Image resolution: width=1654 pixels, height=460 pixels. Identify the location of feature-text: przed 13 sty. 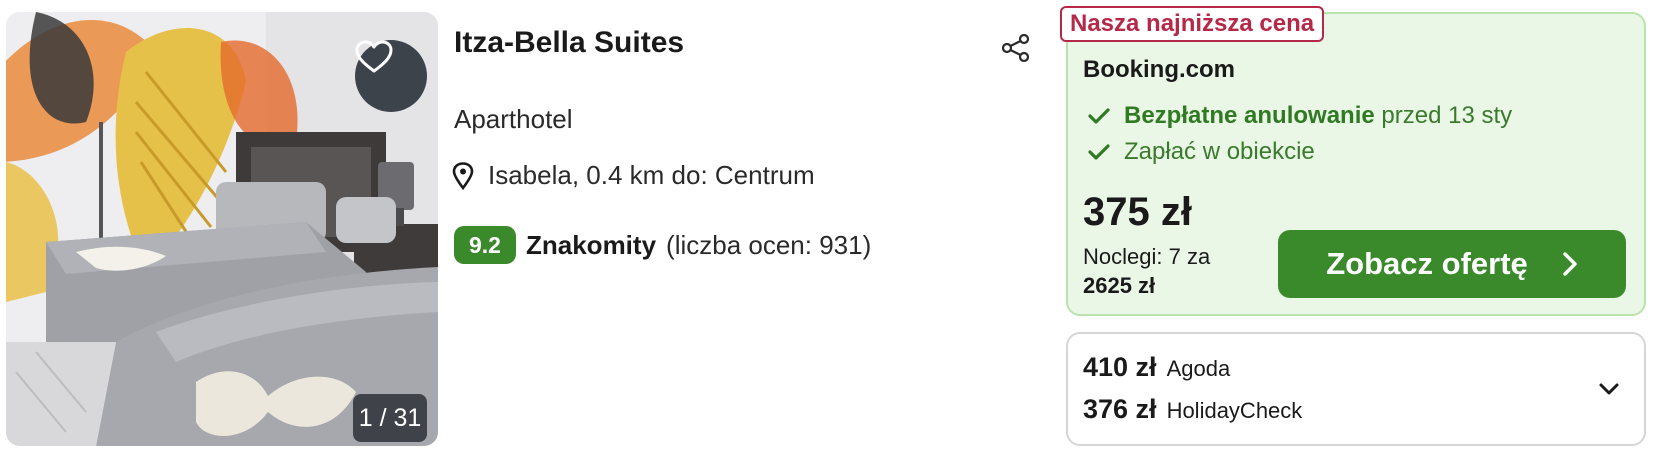
(1447, 115).